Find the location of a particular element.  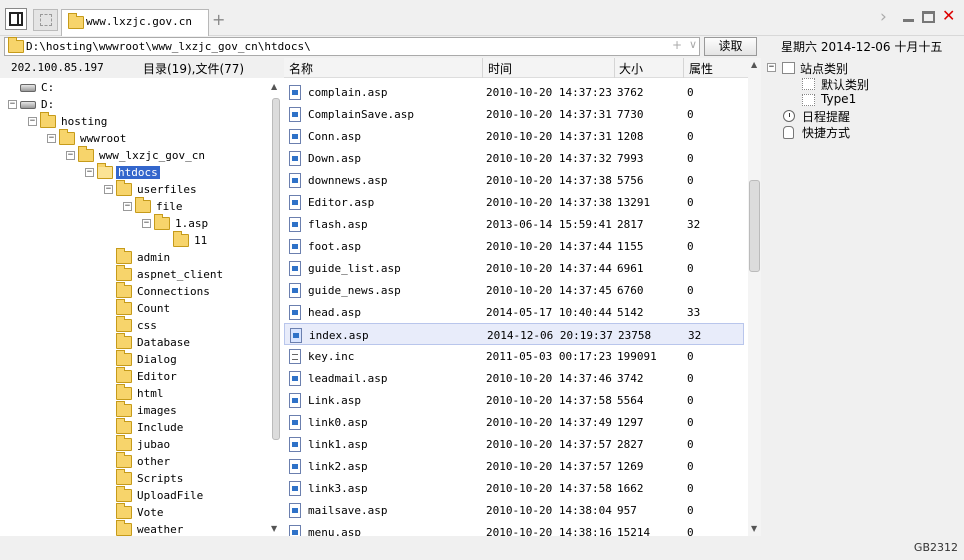

close-button: ✕ is located at coordinates (948, 15).